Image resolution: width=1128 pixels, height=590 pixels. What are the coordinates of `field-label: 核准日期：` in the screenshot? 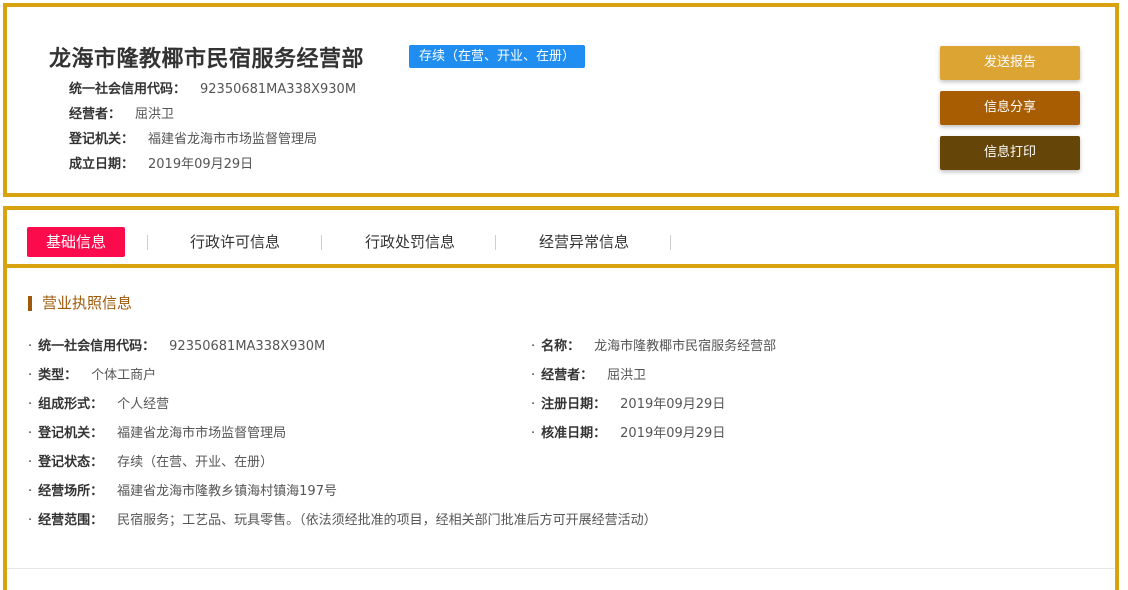 It's located at (574, 433).